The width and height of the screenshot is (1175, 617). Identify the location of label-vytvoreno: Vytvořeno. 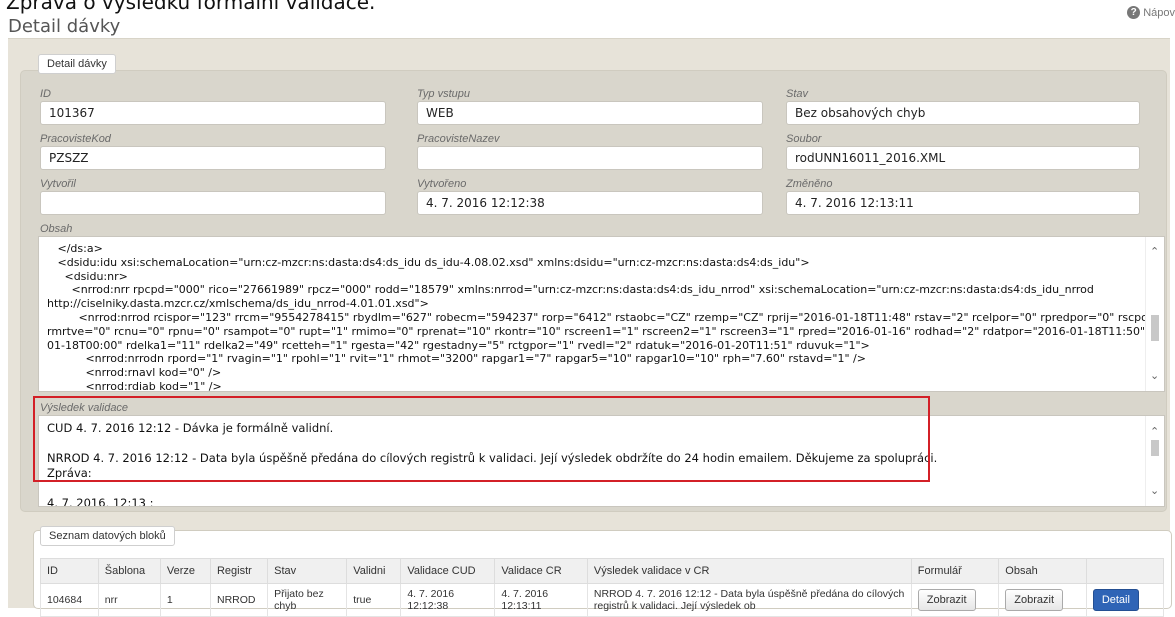
(442, 184).